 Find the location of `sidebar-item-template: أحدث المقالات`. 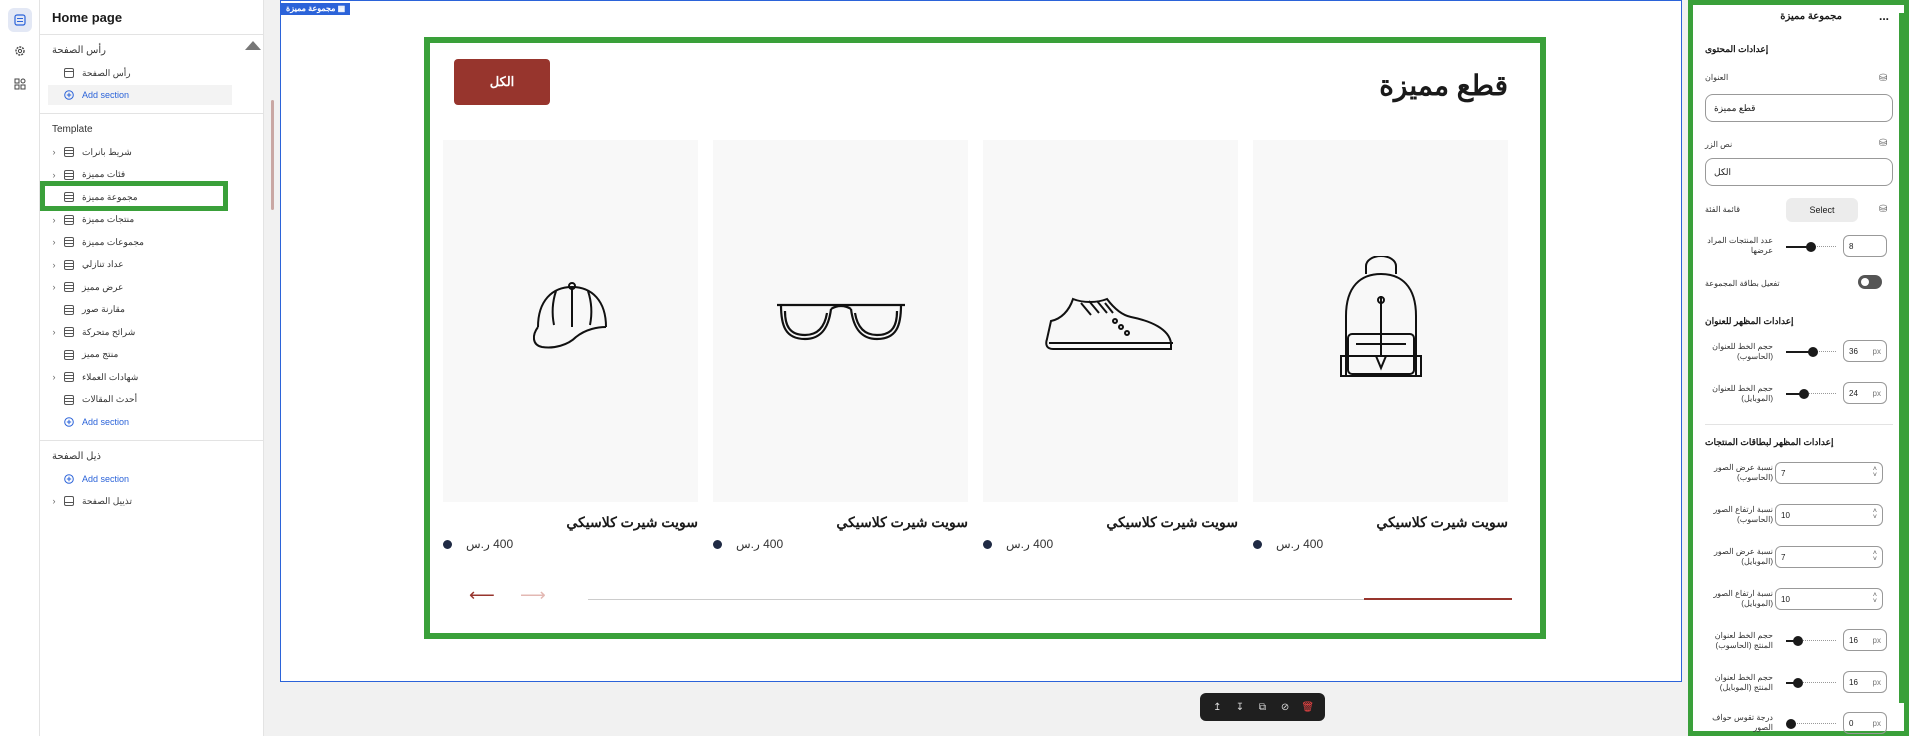

sidebar-item-template: أحدث المقالات is located at coordinates (140, 400).